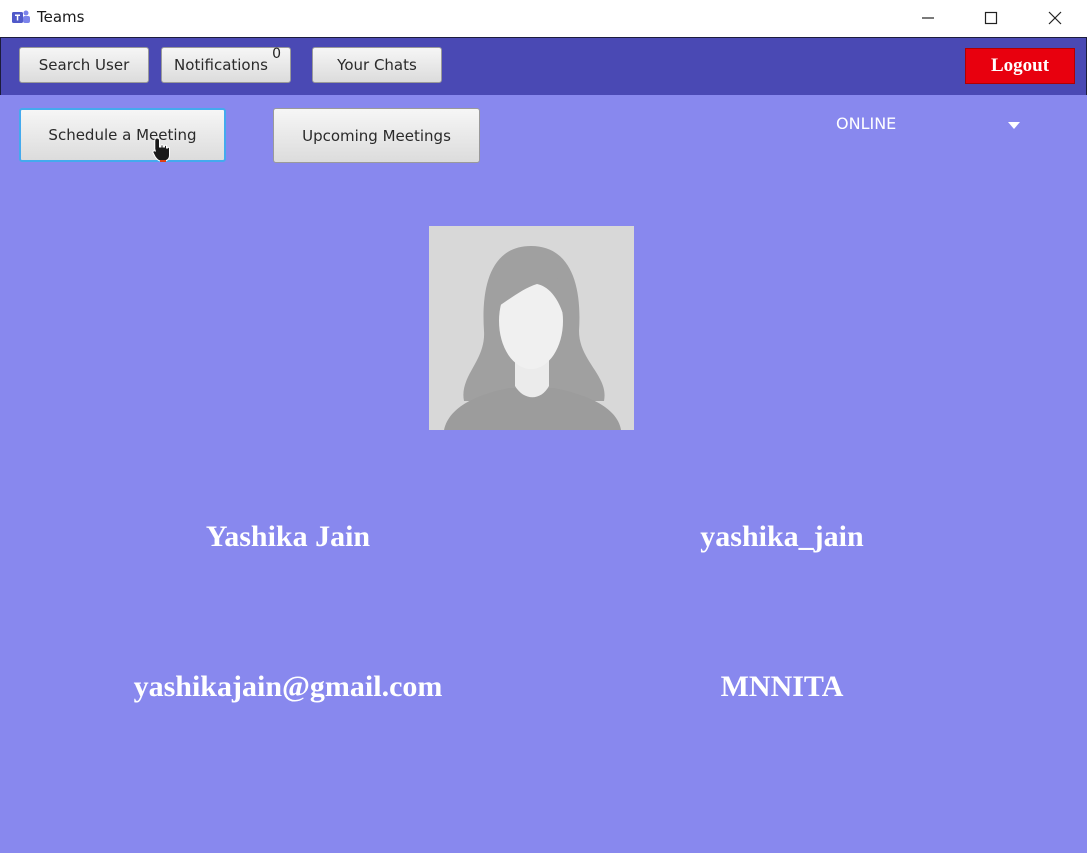  I want to click on upcoming-meetings-label: Upcoming Meetings, so click(376, 135).